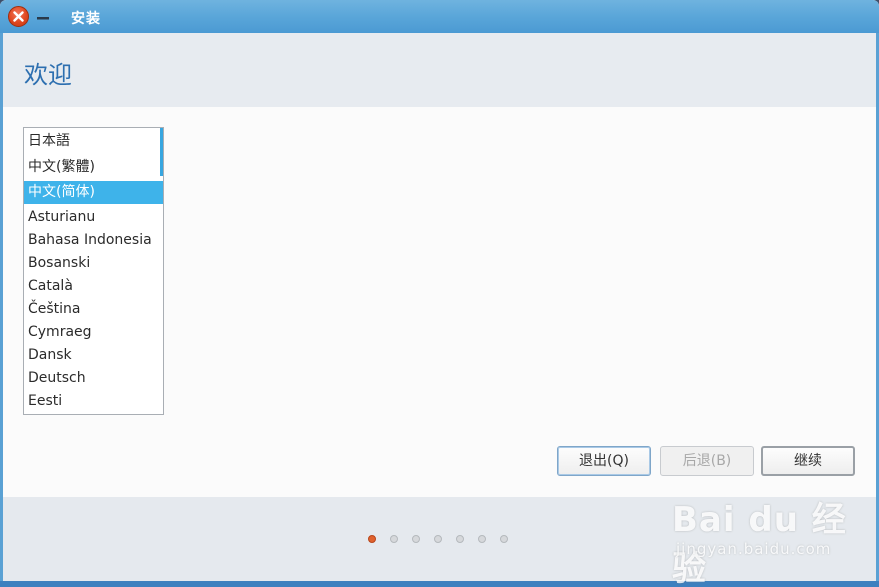 This screenshot has width=879, height=587. What do you see at coordinates (93, 378) in the screenshot?
I see `list-item-deutsch: Deutsch` at bounding box center [93, 378].